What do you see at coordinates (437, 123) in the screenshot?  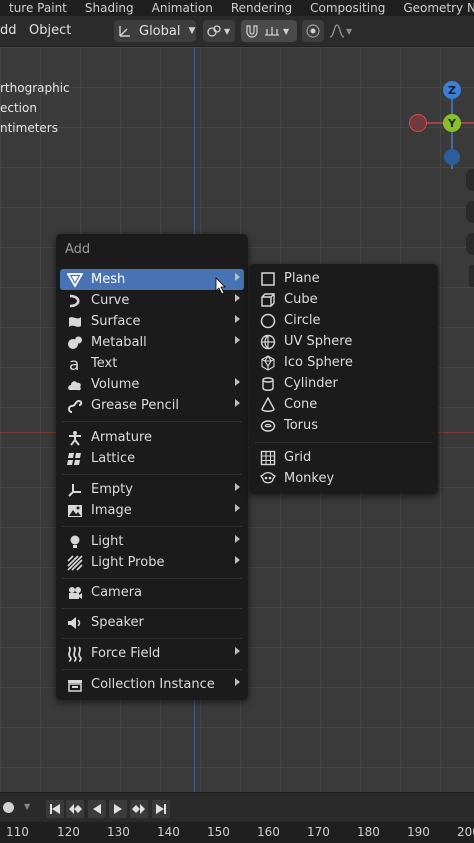 I see `navigation-gizmo: Z Y` at bounding box center [437, 123].